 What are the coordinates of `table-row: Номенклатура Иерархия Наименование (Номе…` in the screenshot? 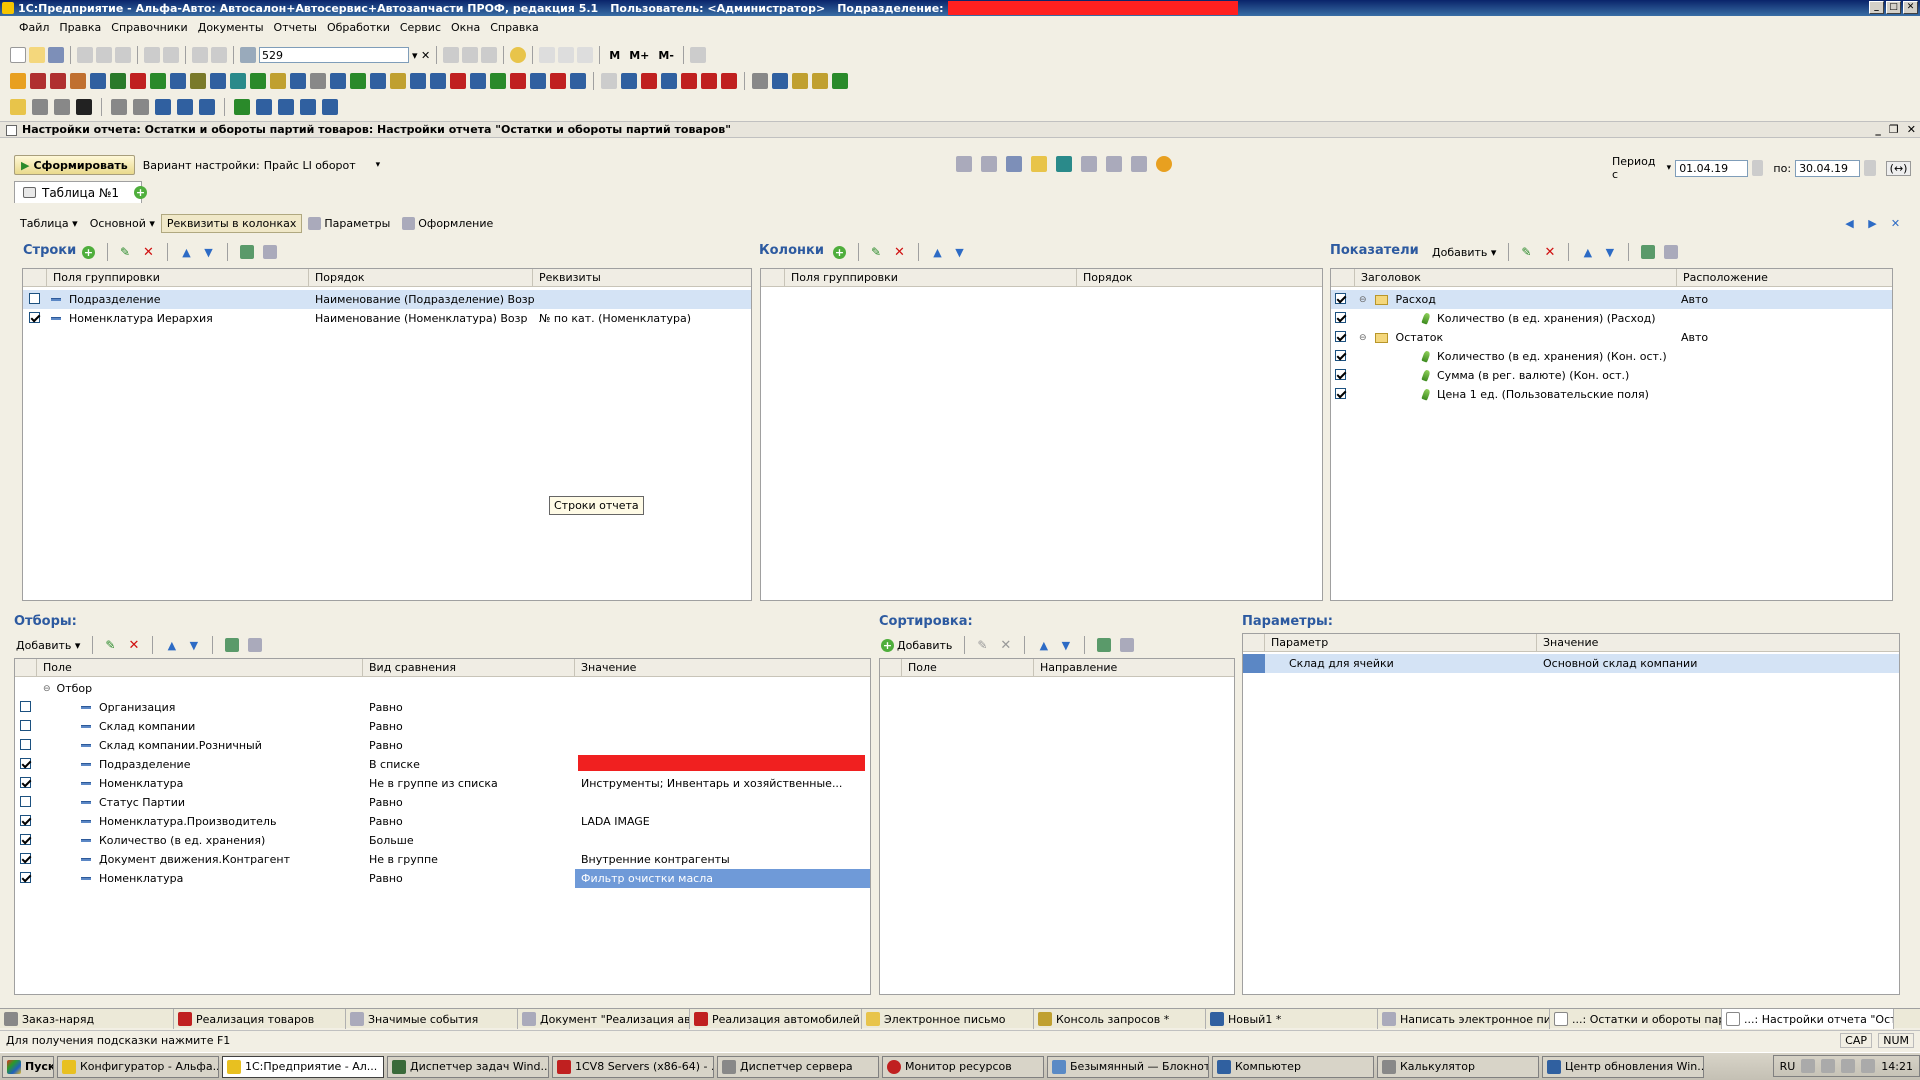 It's located at (387, 318).